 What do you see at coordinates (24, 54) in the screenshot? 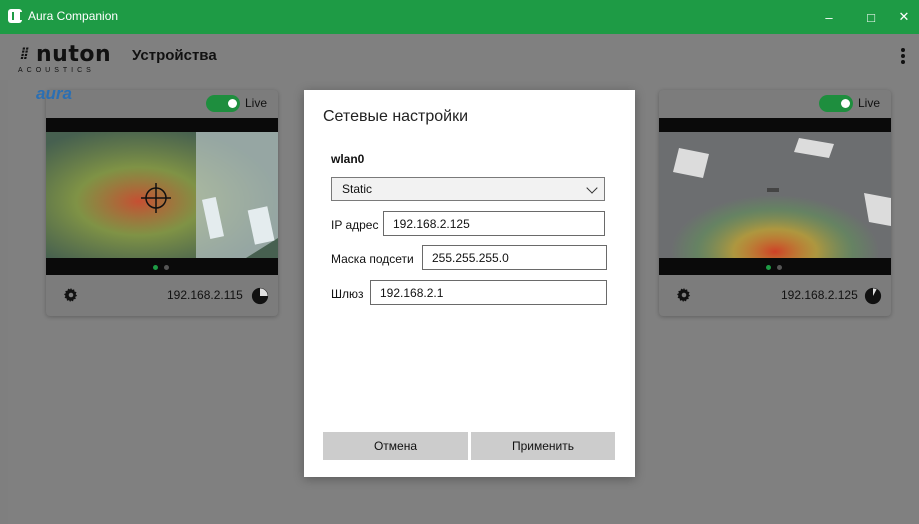
I see `logo-mark-icon: ⁞⁞` at bounding box center [24, 54].